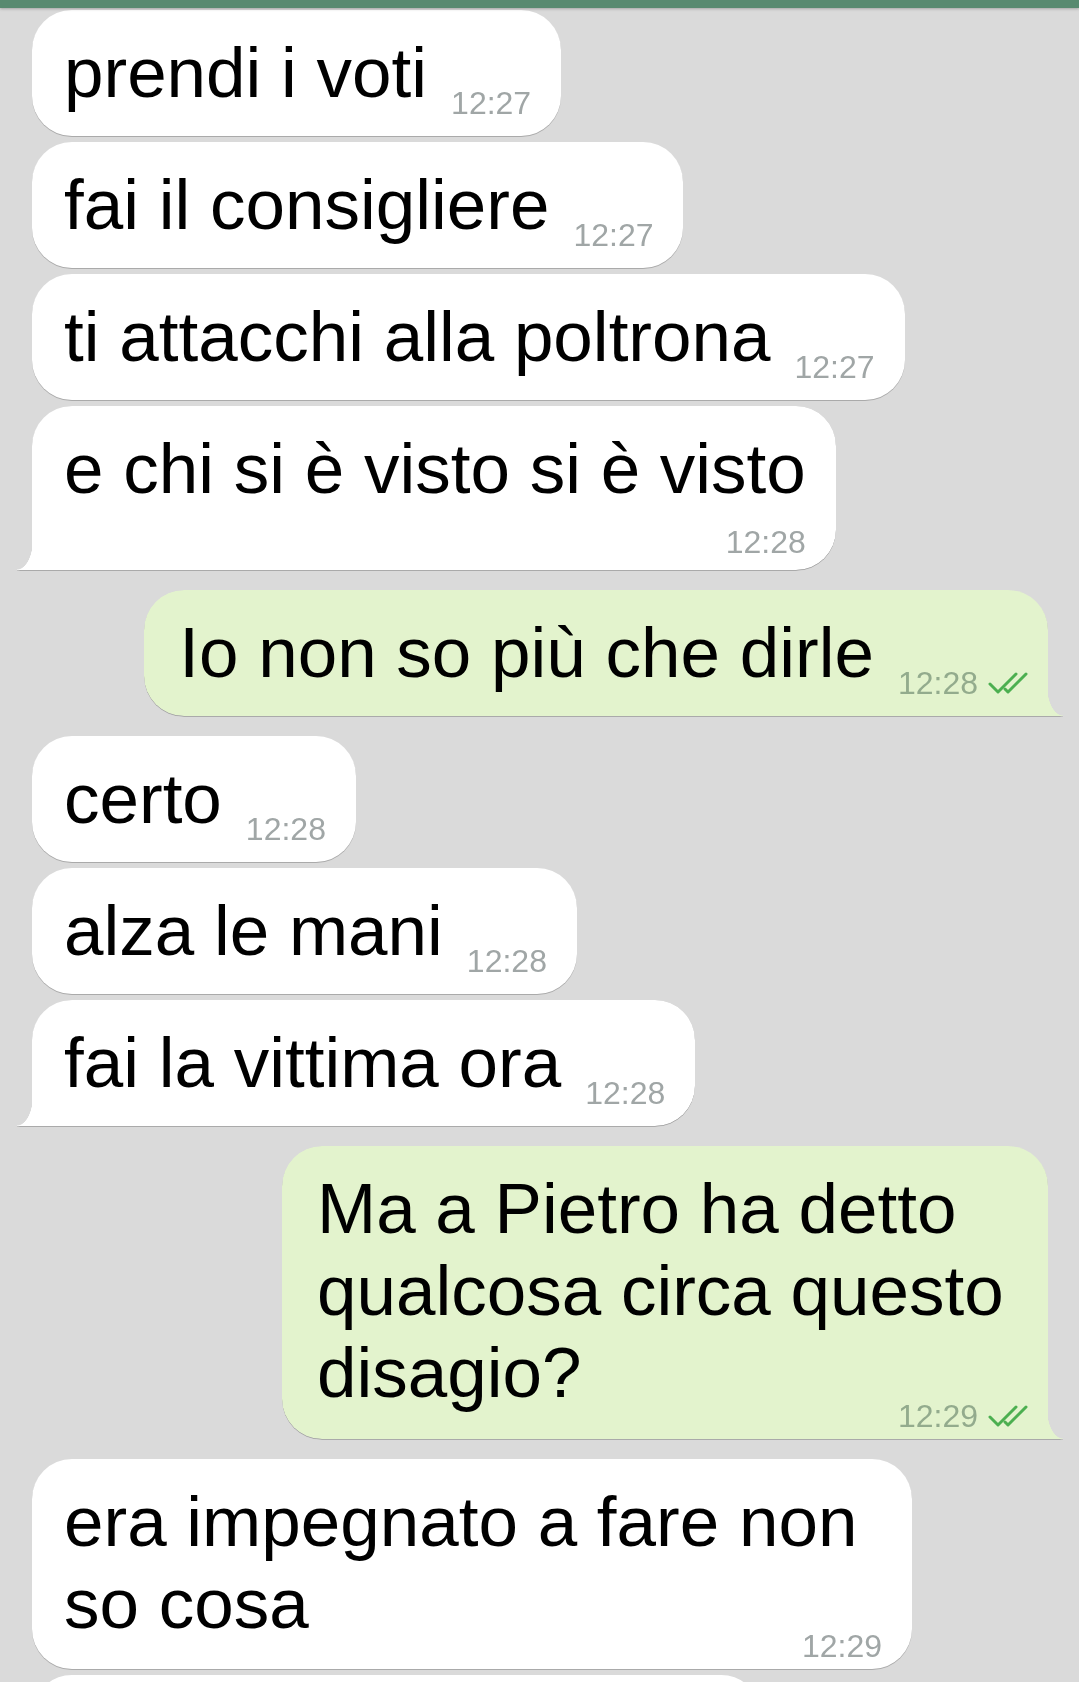 The height and width of the screenshot is (1682, 1079). I want to click on message-text: ti attacchi alla poltrona, so click(417, 336).